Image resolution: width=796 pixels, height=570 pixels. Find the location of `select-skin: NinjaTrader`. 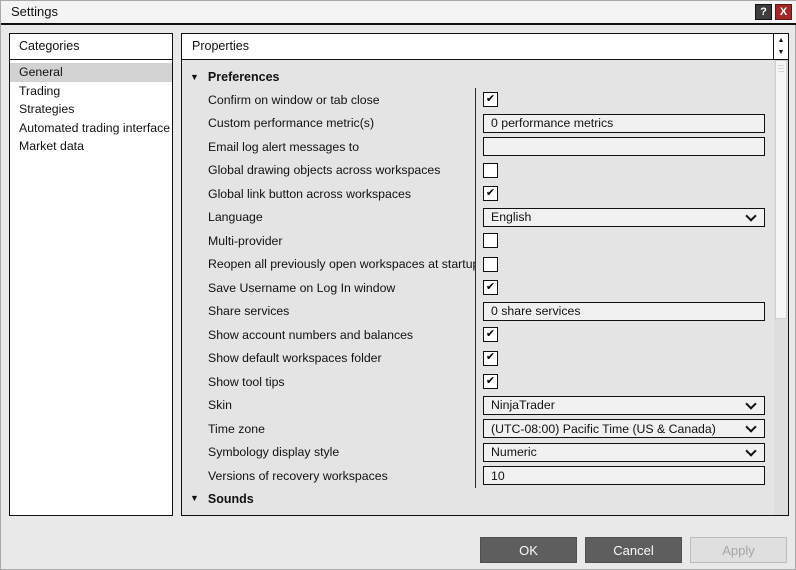

select-skin: NinjaTrader is located at coordinates (624, 405).